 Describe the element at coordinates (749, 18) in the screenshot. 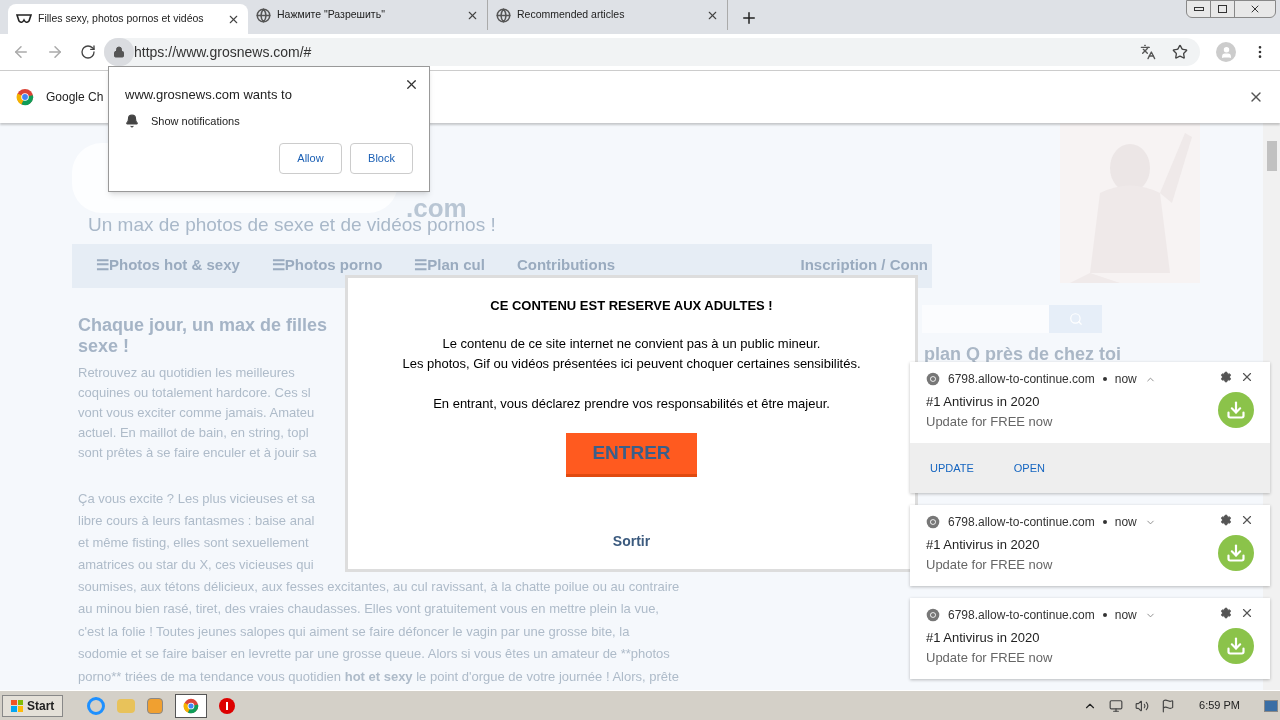

I see `new-tab-icon` at that location.